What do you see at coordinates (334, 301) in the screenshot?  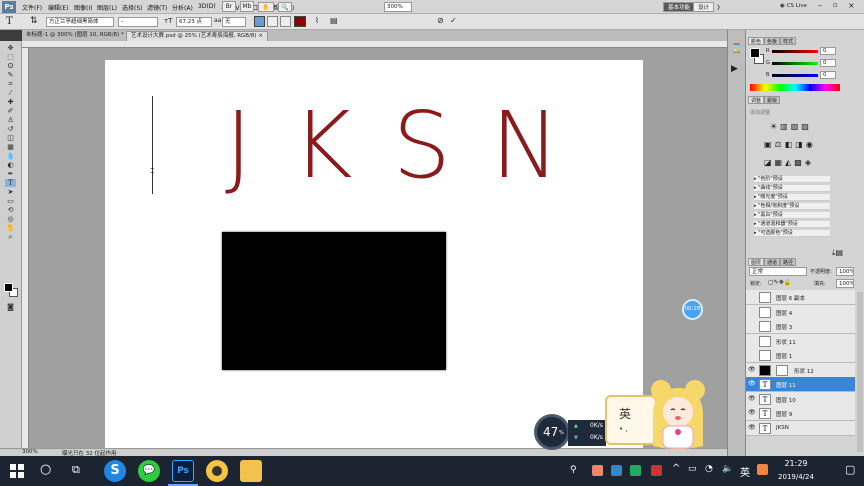 I see `canvas-black-rectangle` at bounding box center [334, 301].